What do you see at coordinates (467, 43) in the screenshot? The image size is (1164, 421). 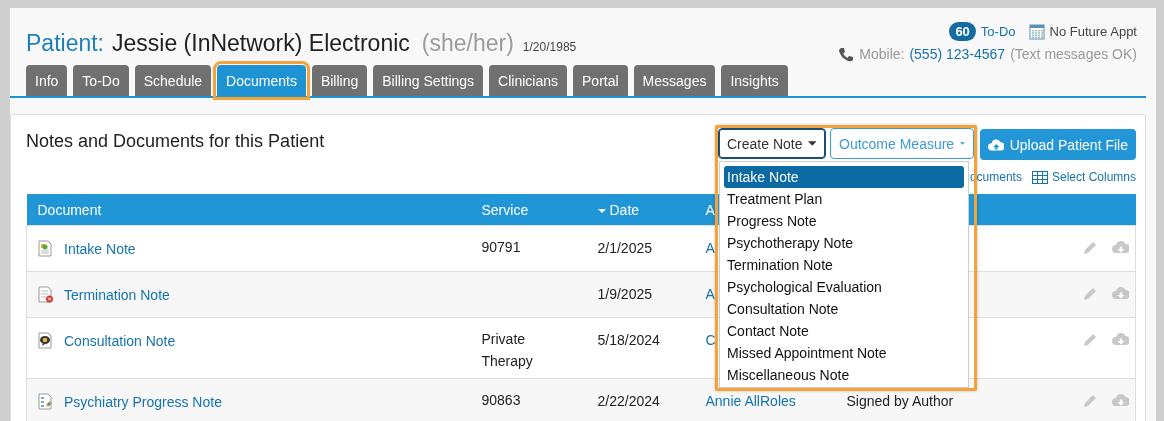 I see `pronouns: (she/her)` at bounding box center [467, 43].